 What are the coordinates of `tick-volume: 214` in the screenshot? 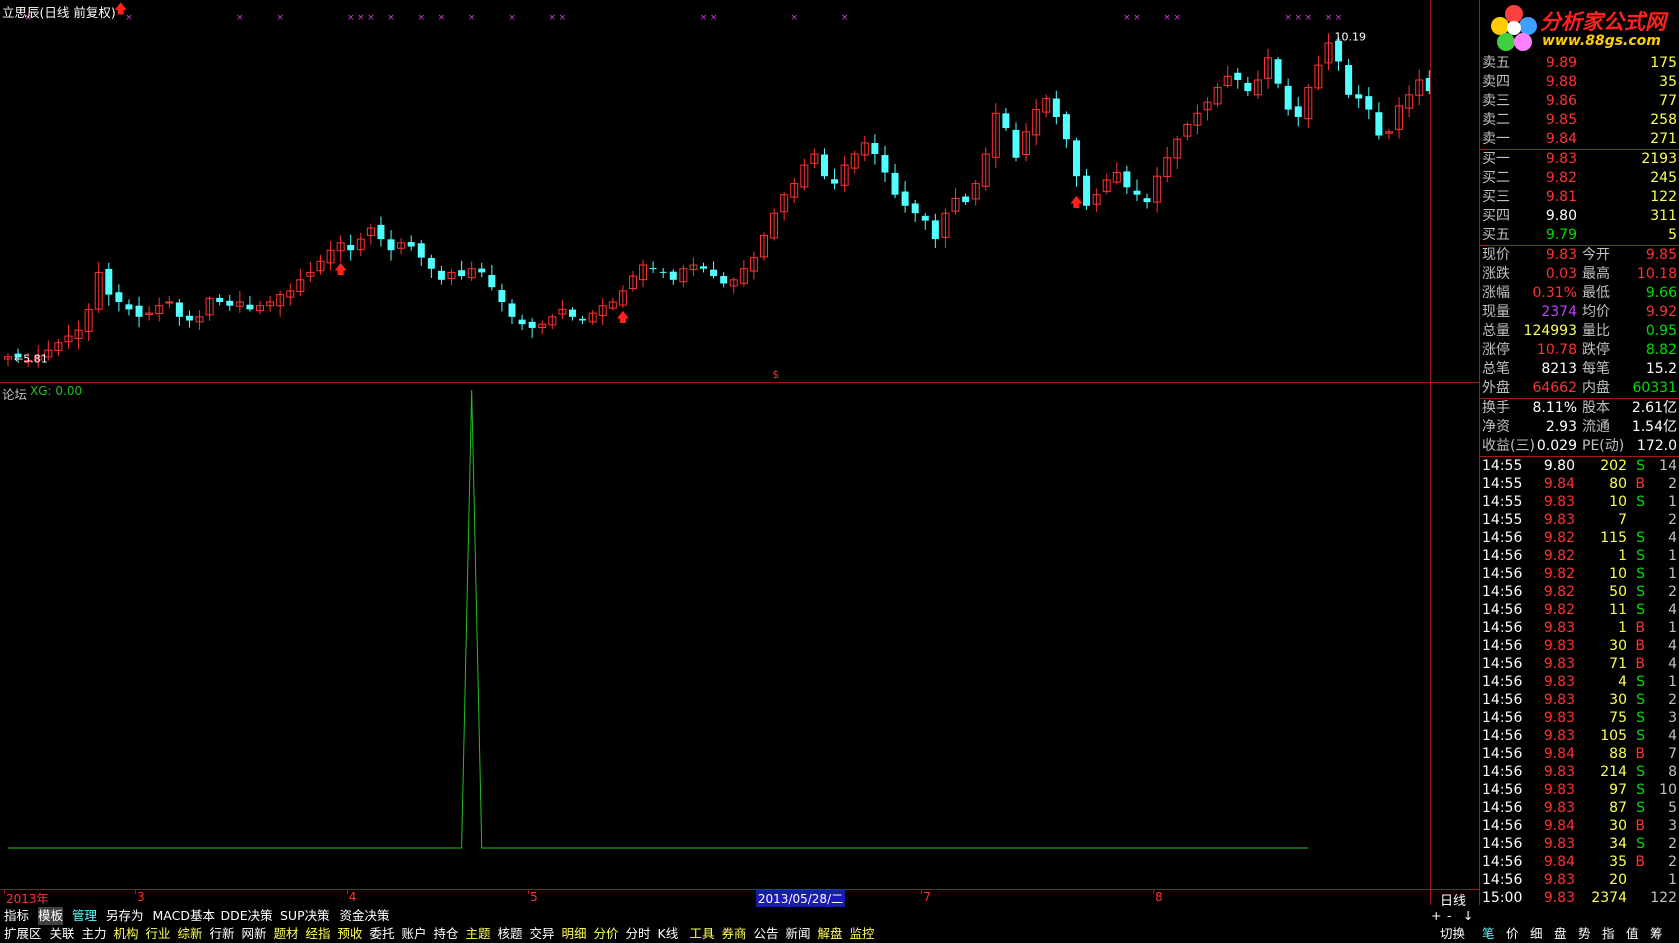 It's located at (1613, 772).